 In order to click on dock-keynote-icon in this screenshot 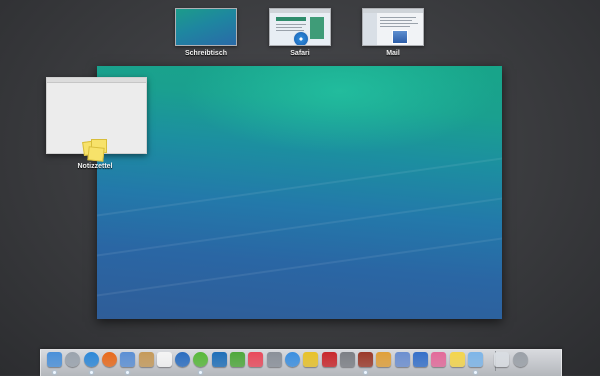, I will do `click(402, 359)`.